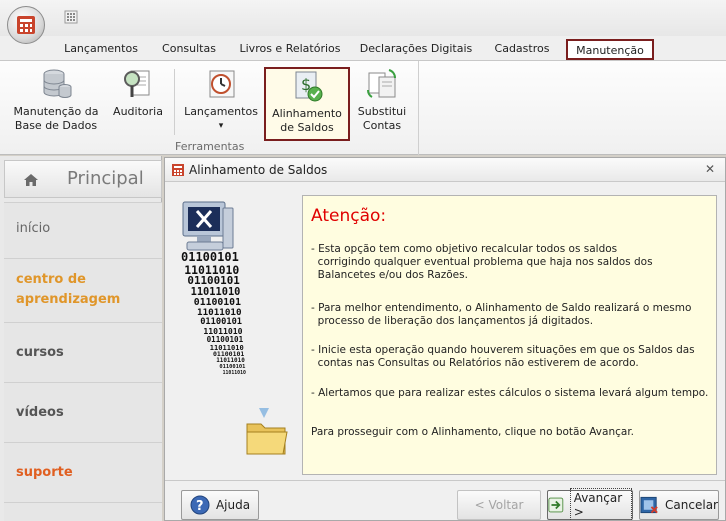 This screenshot has width=726, height=521. I want to click on ribbon-separator, so click(174, 102).